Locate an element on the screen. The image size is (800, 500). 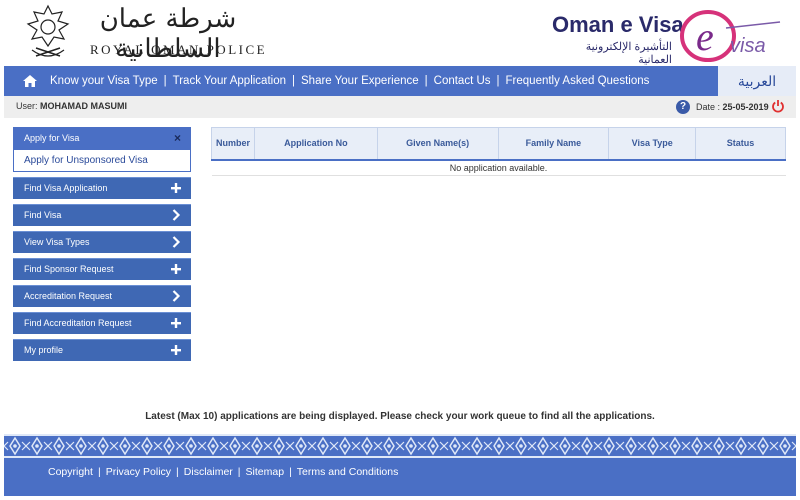
evisa-logo-icon: e visa is located at coordinates (730, 36).